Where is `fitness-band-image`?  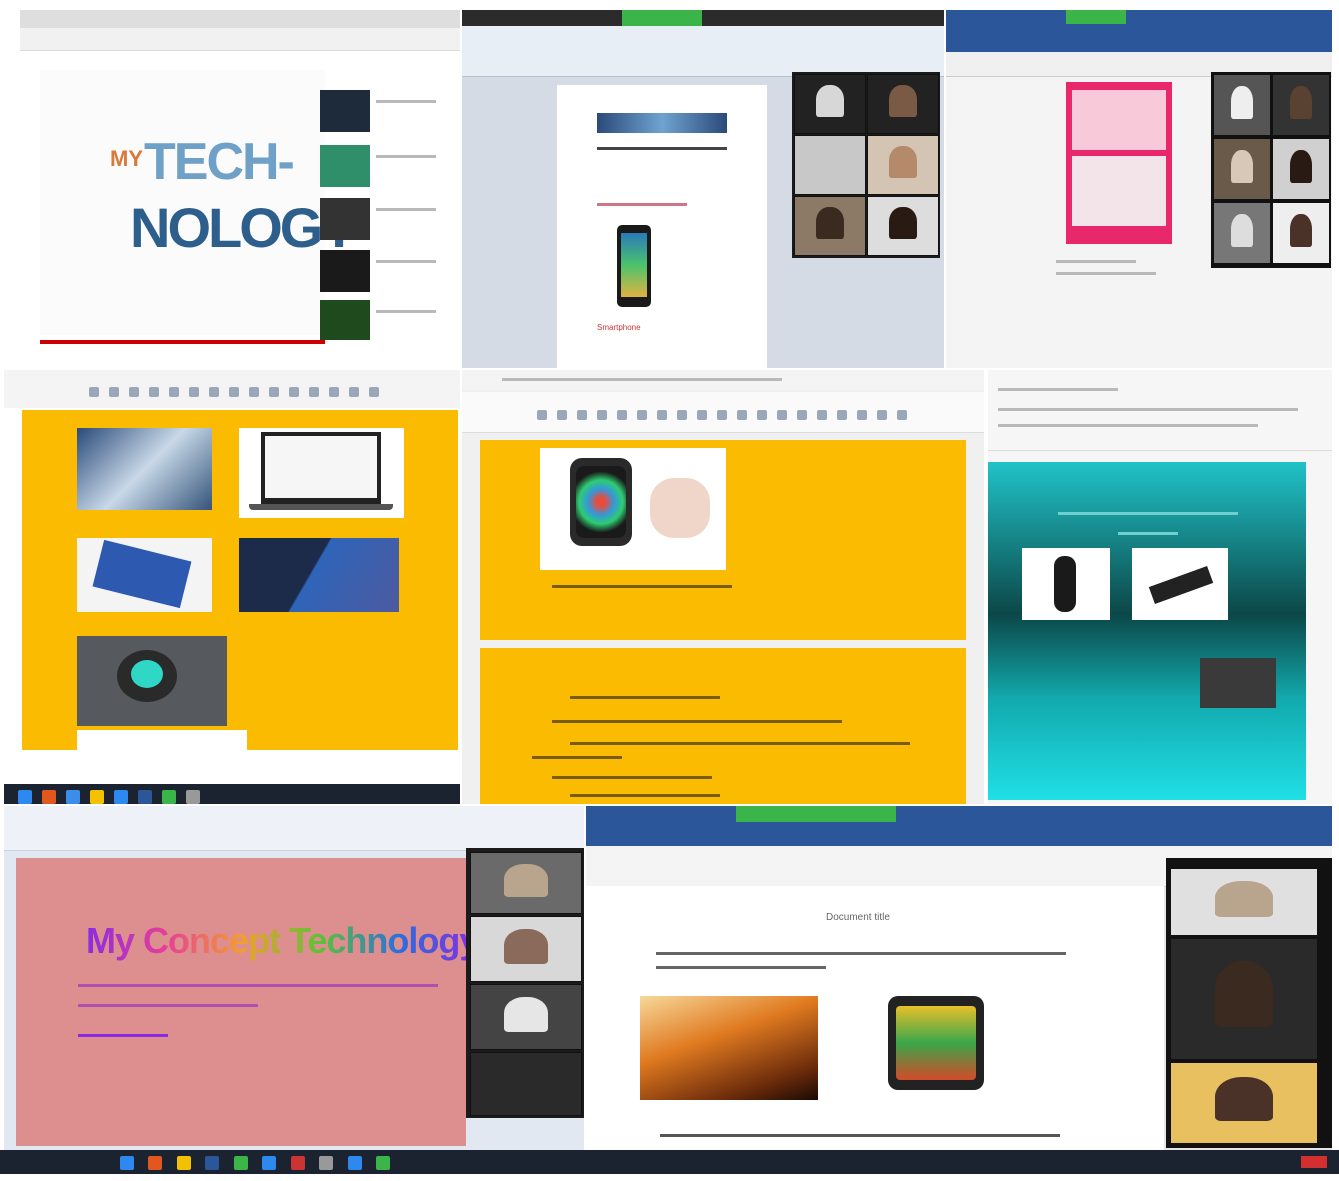
fitness-band-image is located at coordinates (1066, 584).